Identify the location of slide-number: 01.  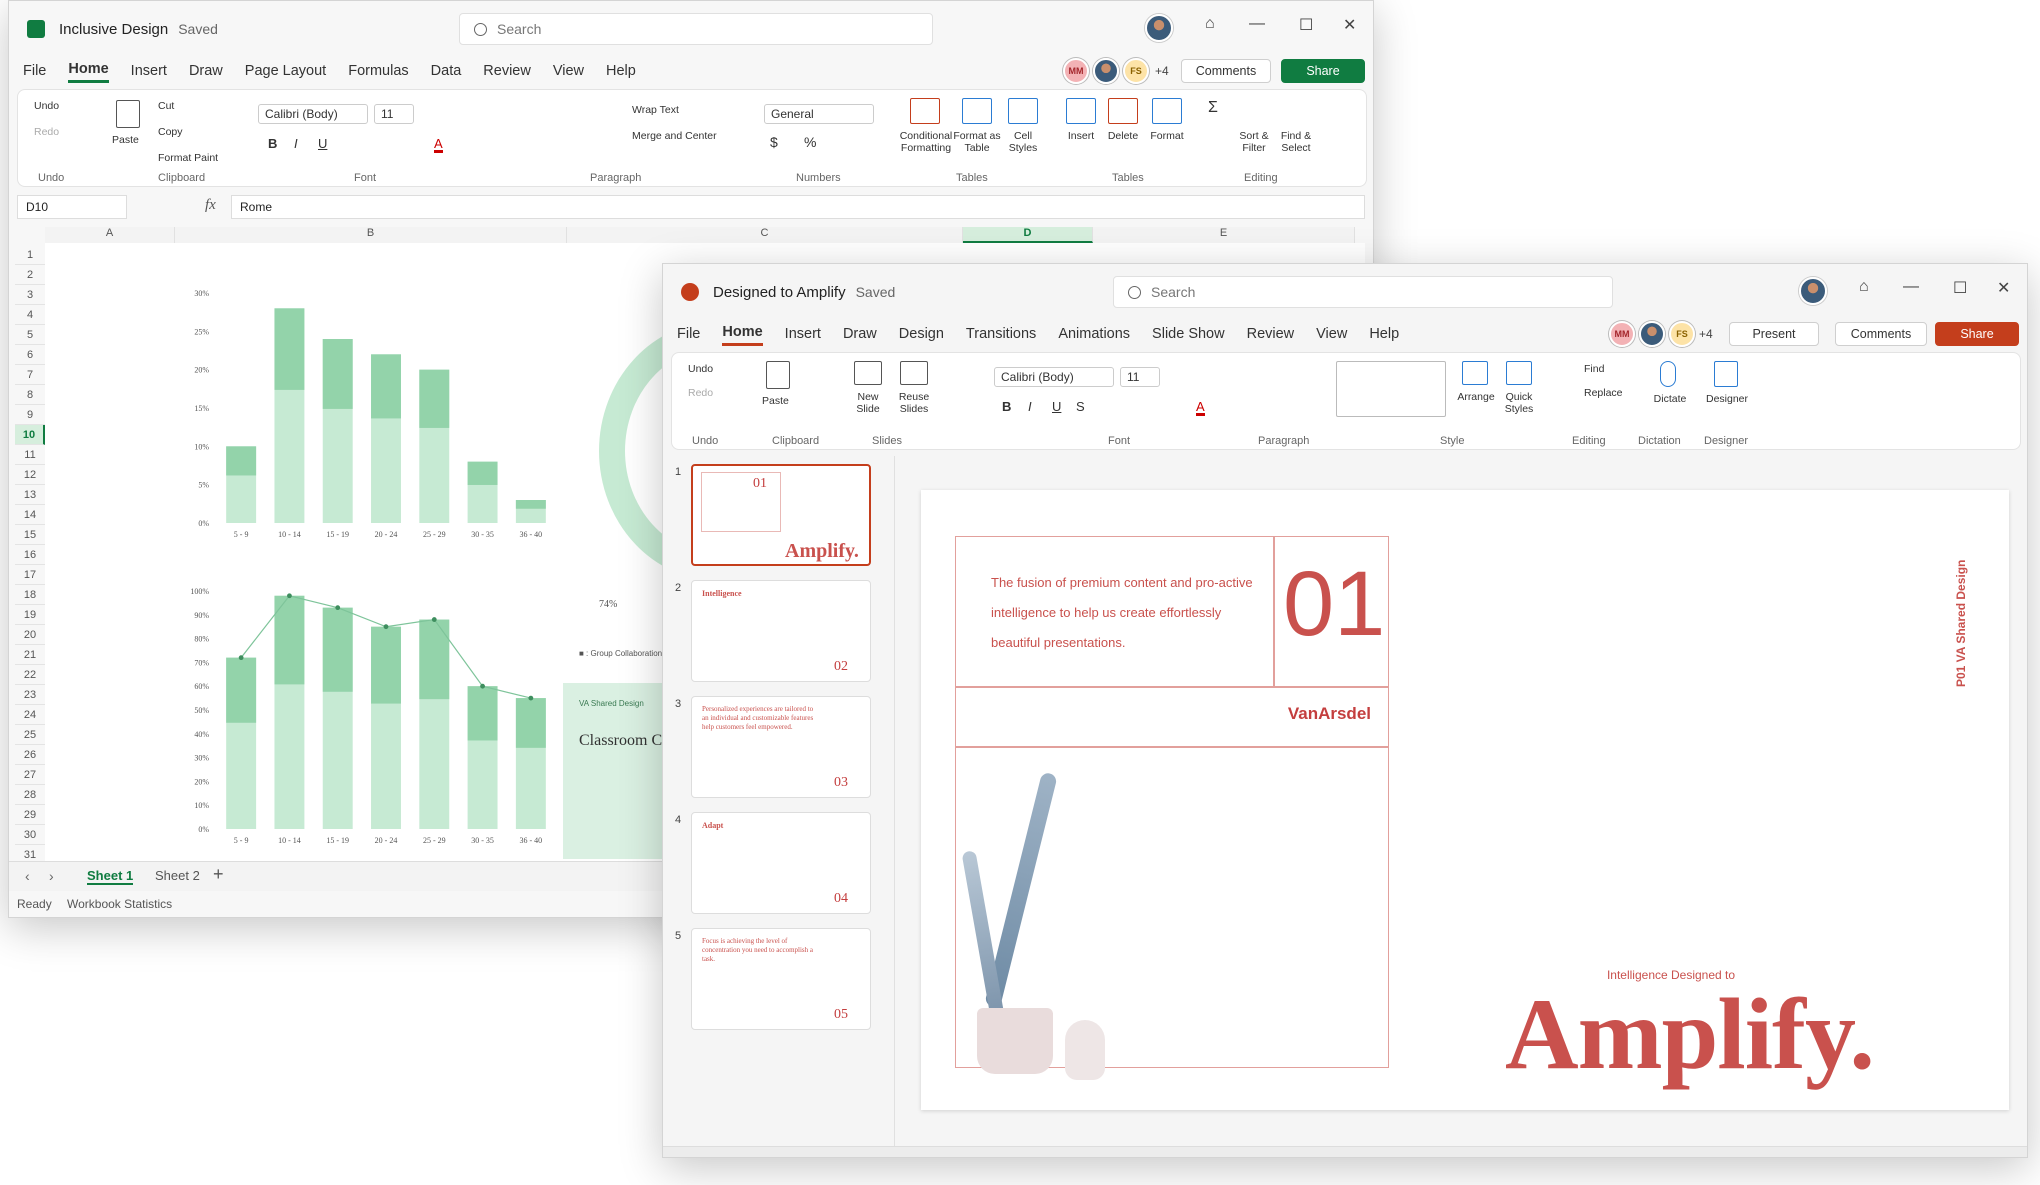
(1334, 604).